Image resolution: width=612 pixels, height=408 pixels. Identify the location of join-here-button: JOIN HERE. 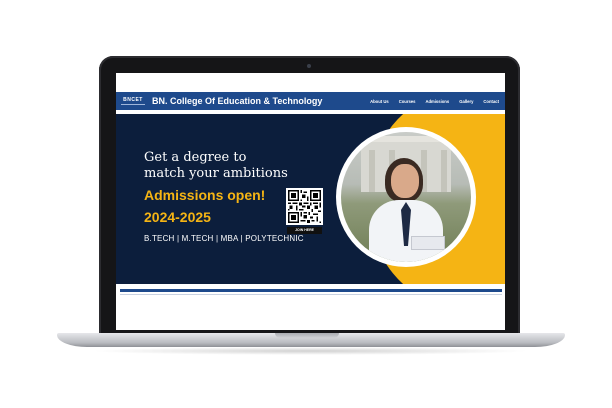
(304, 230).